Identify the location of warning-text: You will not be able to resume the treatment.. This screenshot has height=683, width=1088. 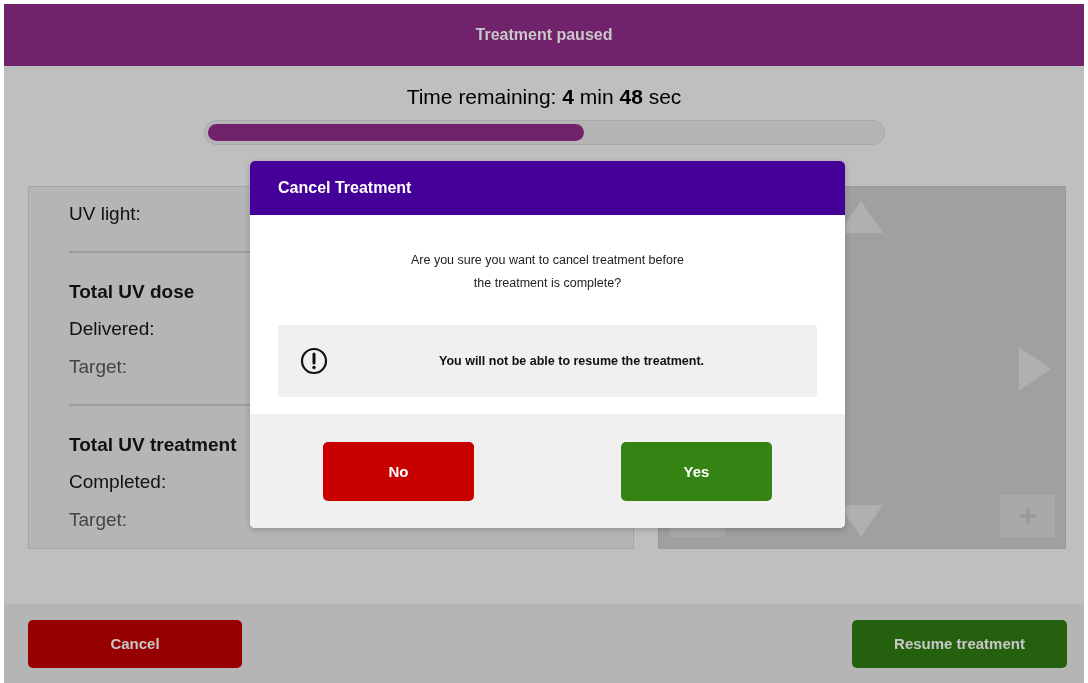
(572, 361).